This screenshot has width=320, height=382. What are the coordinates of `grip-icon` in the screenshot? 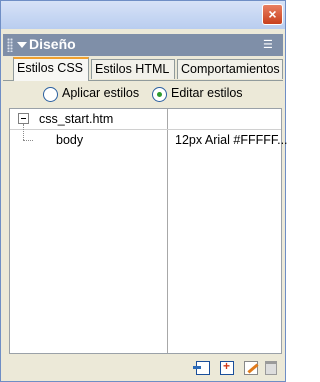 It's located at (10, 45).